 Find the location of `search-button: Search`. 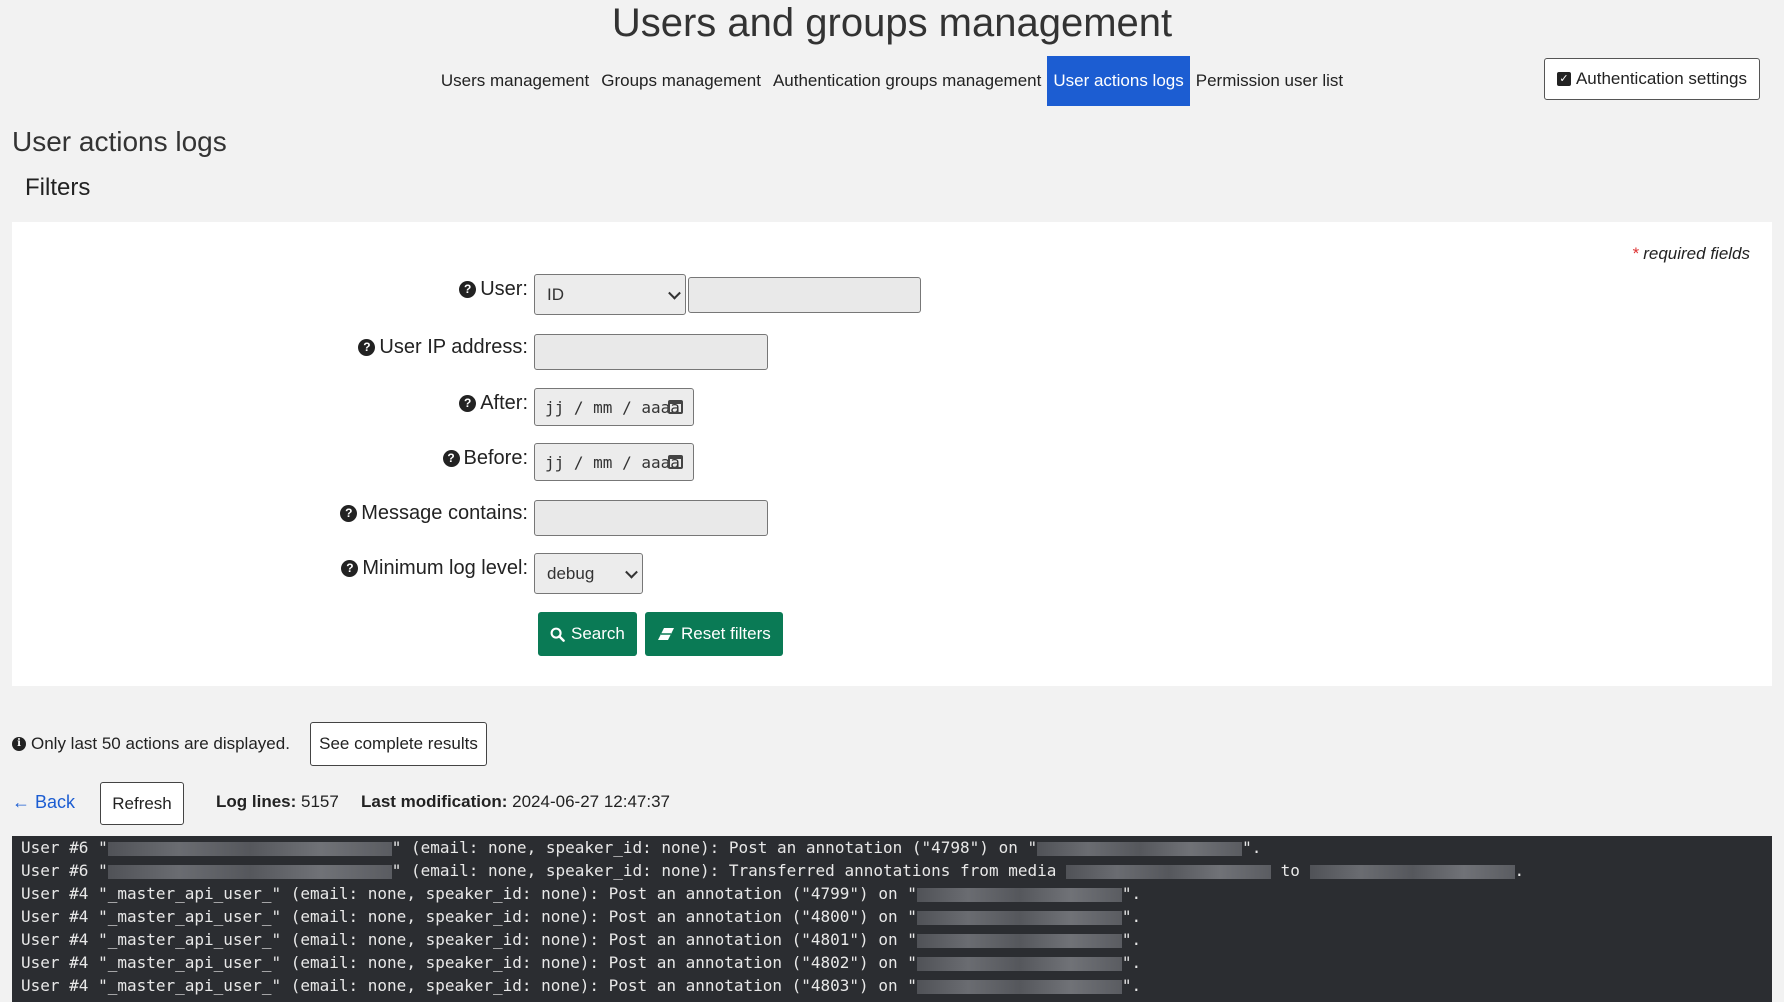

search-button: Search is located at coordinates (587, 634).